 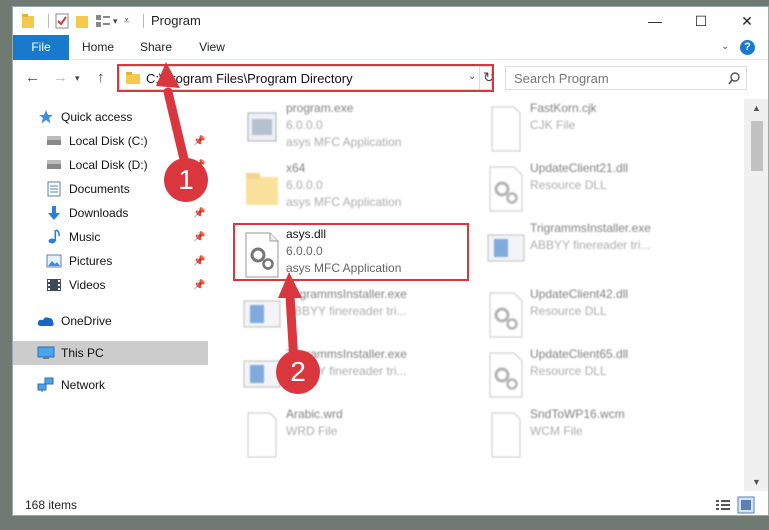 What do you see at coordinates (290, 285) in the screenshot?
I see `arrow-2-head` at bounding box center [290, 285].